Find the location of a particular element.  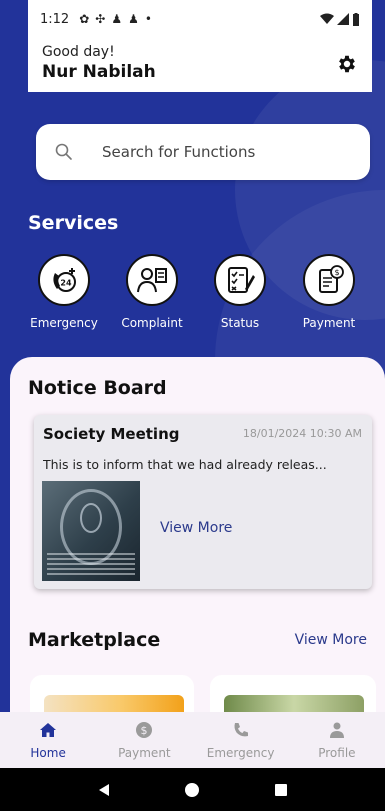

service-emergency: 24 Emergency is located at coordinates (64, 292).